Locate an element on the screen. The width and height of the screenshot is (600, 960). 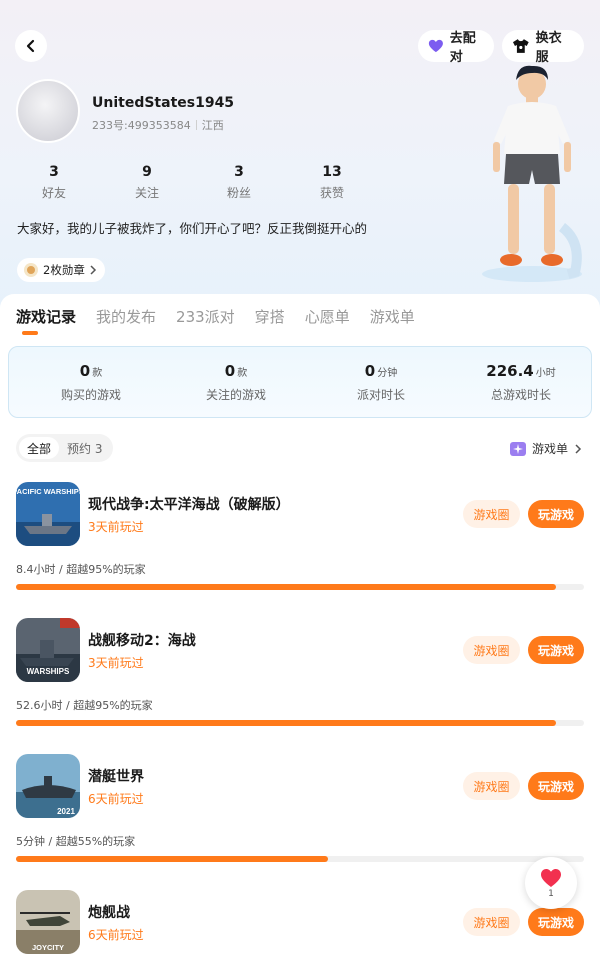
summary-label: 派对时长 is located at coordinates (380, 395).